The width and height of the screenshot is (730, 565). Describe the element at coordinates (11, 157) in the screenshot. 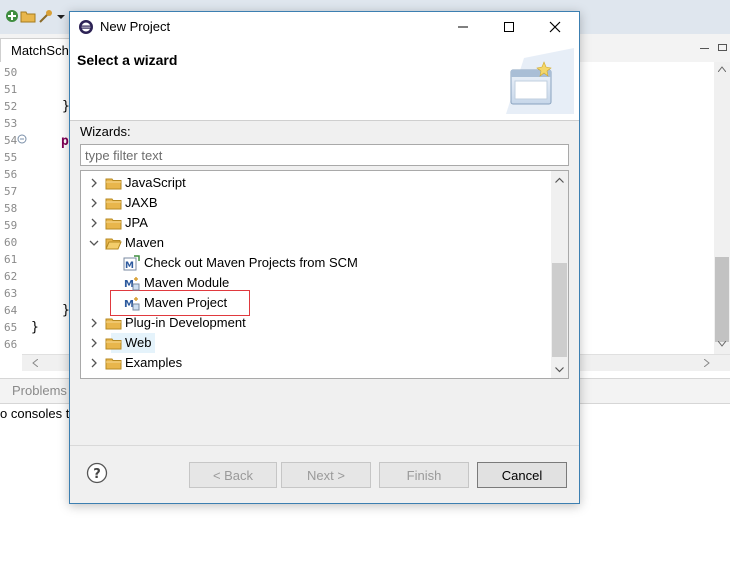

I see `line-number: 55` at that location.